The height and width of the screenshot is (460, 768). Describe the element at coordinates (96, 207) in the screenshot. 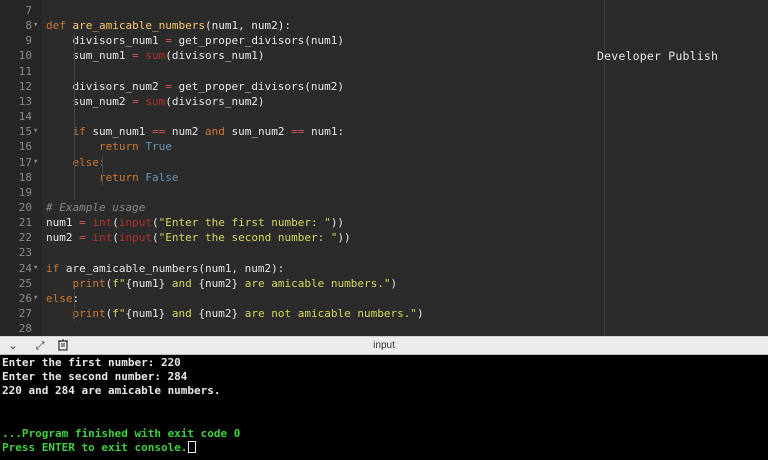

I see `code-text: # Example usage` at that location.